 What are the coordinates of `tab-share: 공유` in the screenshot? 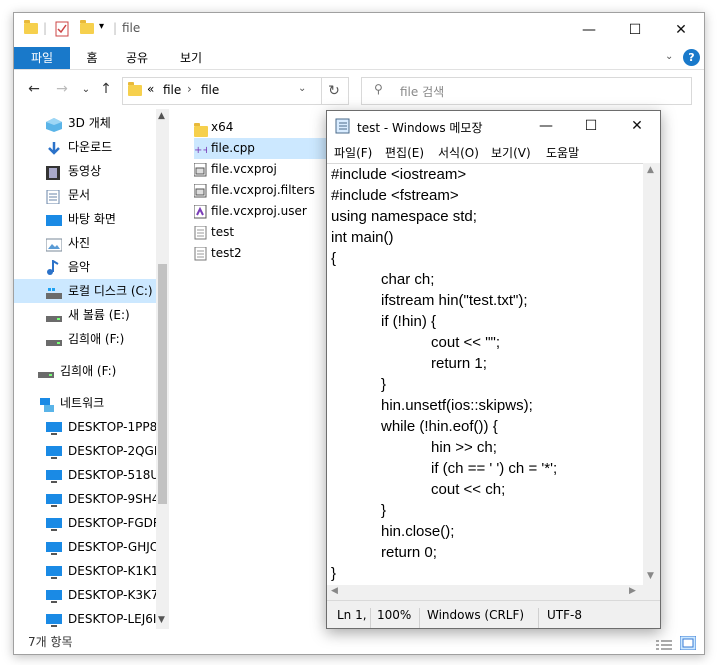 It's located at (137, 58).